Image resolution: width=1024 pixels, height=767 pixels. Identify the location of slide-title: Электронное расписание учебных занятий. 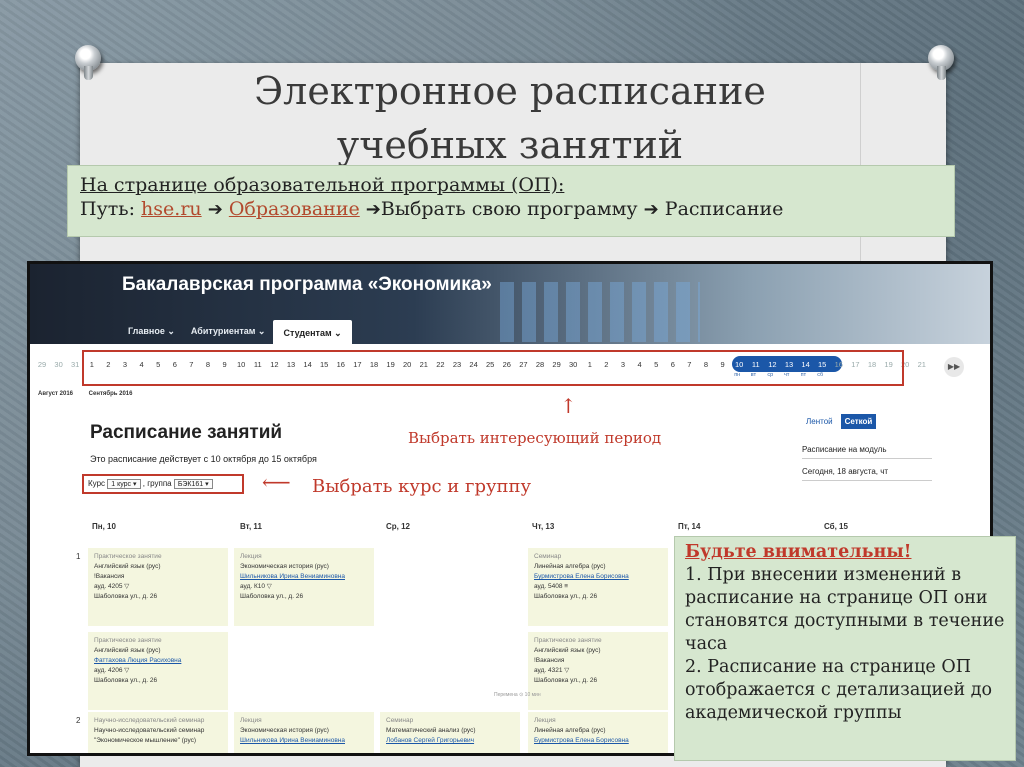
(510, 118).